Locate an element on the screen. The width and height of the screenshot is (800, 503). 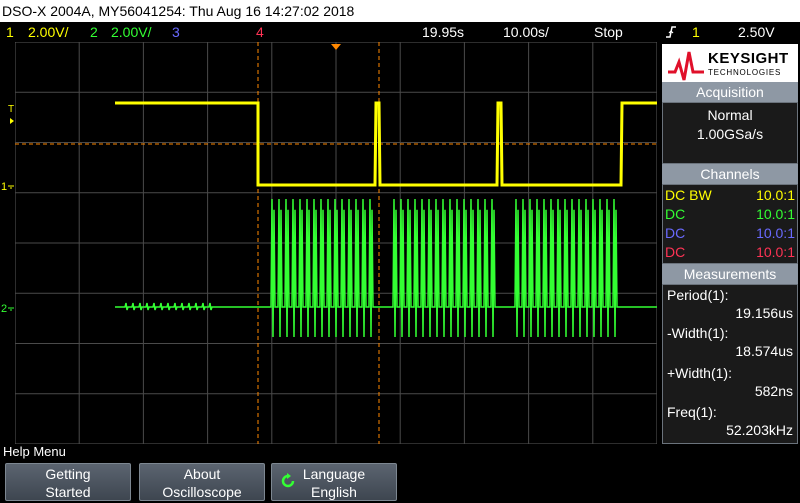
channel-markers: T 1 2 is located at coordinates (7, 209).